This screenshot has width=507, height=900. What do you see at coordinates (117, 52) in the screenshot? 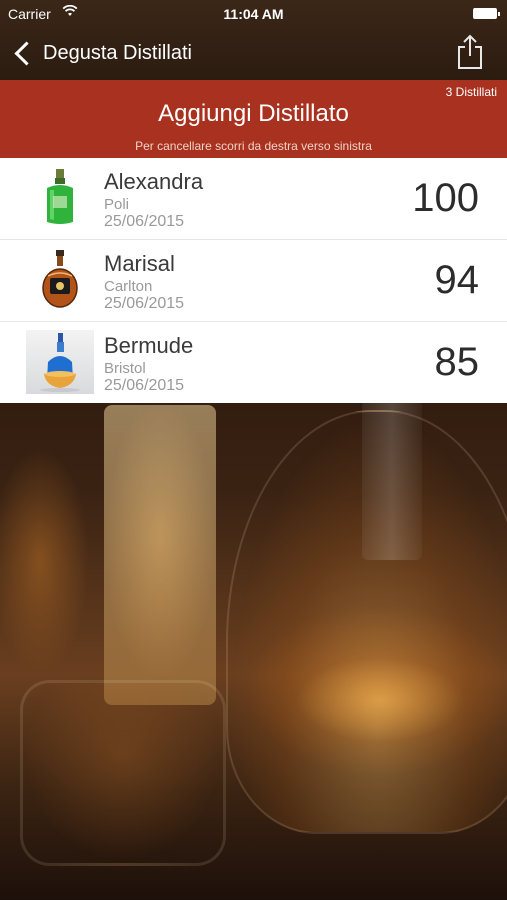
I see `back-label: Degusta Distillati` at bounding box center [117, 52].